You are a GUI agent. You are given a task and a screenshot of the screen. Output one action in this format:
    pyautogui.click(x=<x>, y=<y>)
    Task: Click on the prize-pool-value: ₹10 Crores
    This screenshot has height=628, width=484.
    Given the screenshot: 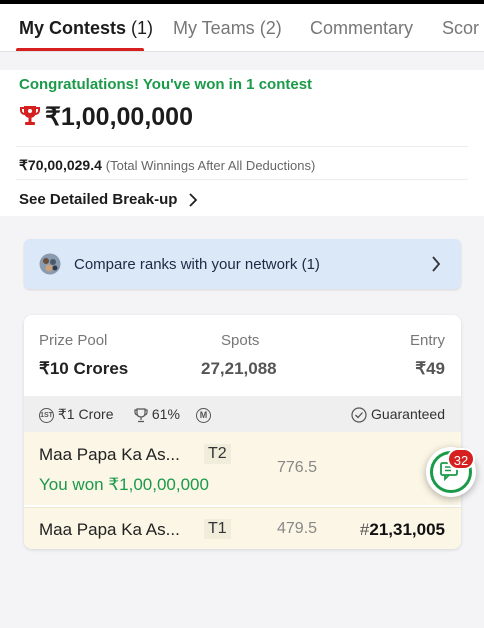 What is the action you would take?
    pyautogui.click(x=84, y=368)
    